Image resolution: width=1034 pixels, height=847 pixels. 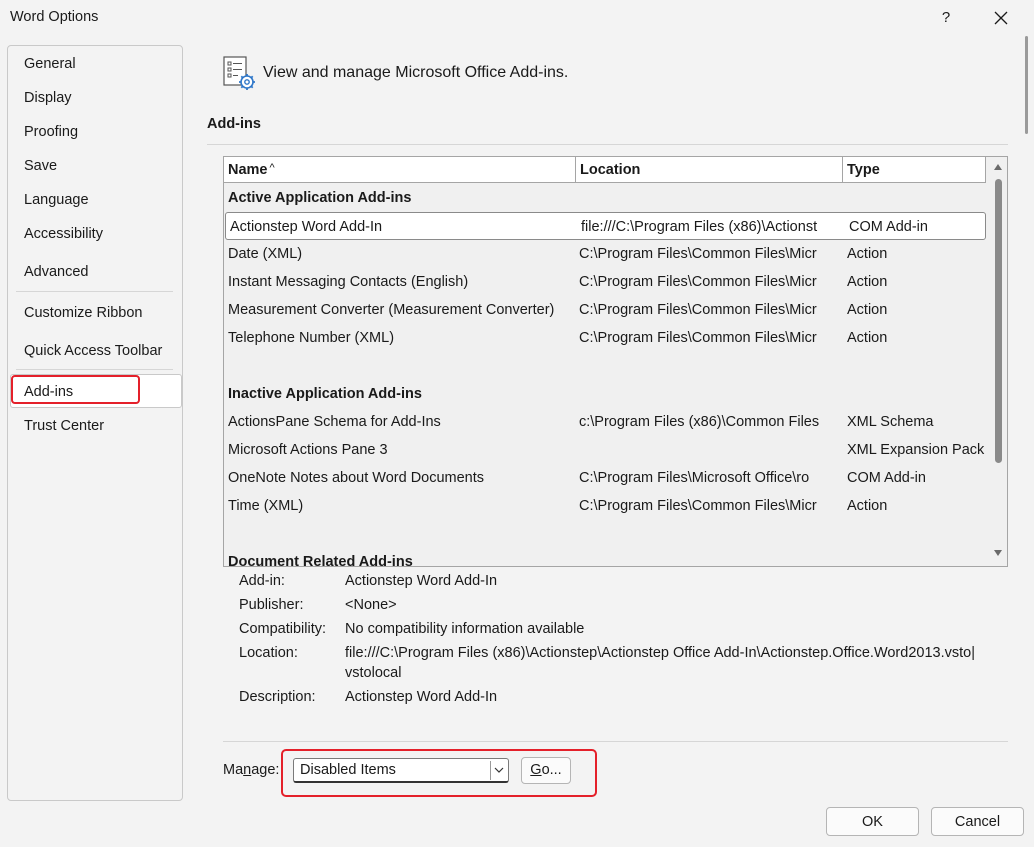 What do you see at coordinates (465, 629) in the screenshot?
I see `compatibility-value: No compatibility information available` at bounding box center [465, 629].